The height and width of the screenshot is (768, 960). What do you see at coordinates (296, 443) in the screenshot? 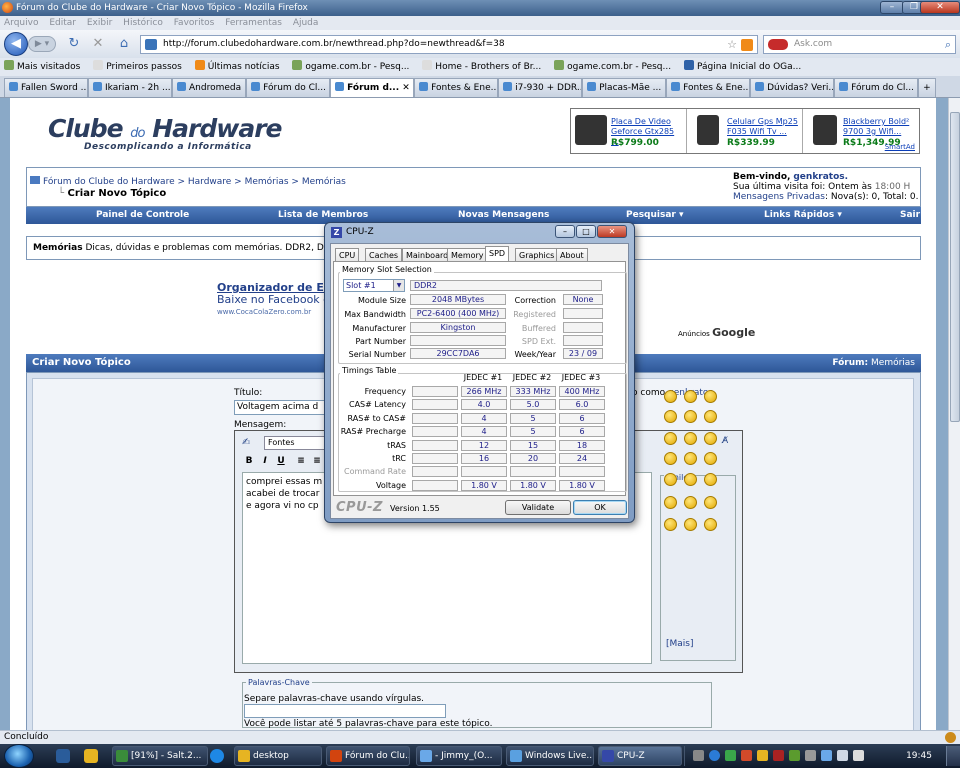
I see `font-select: Fontes` at bounding box center [296, 443].